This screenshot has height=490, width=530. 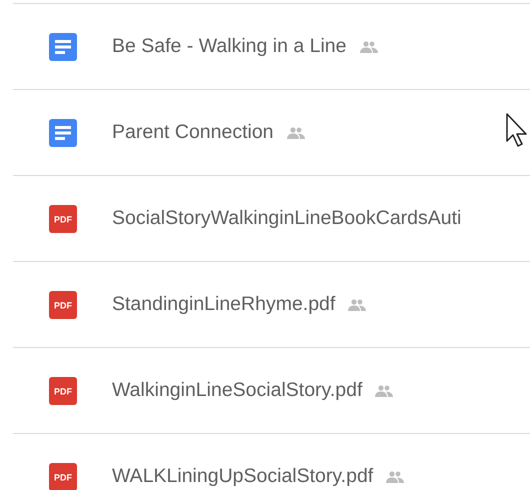 I want to click on file-name: Parent Connection, so click(x=193, y=132).